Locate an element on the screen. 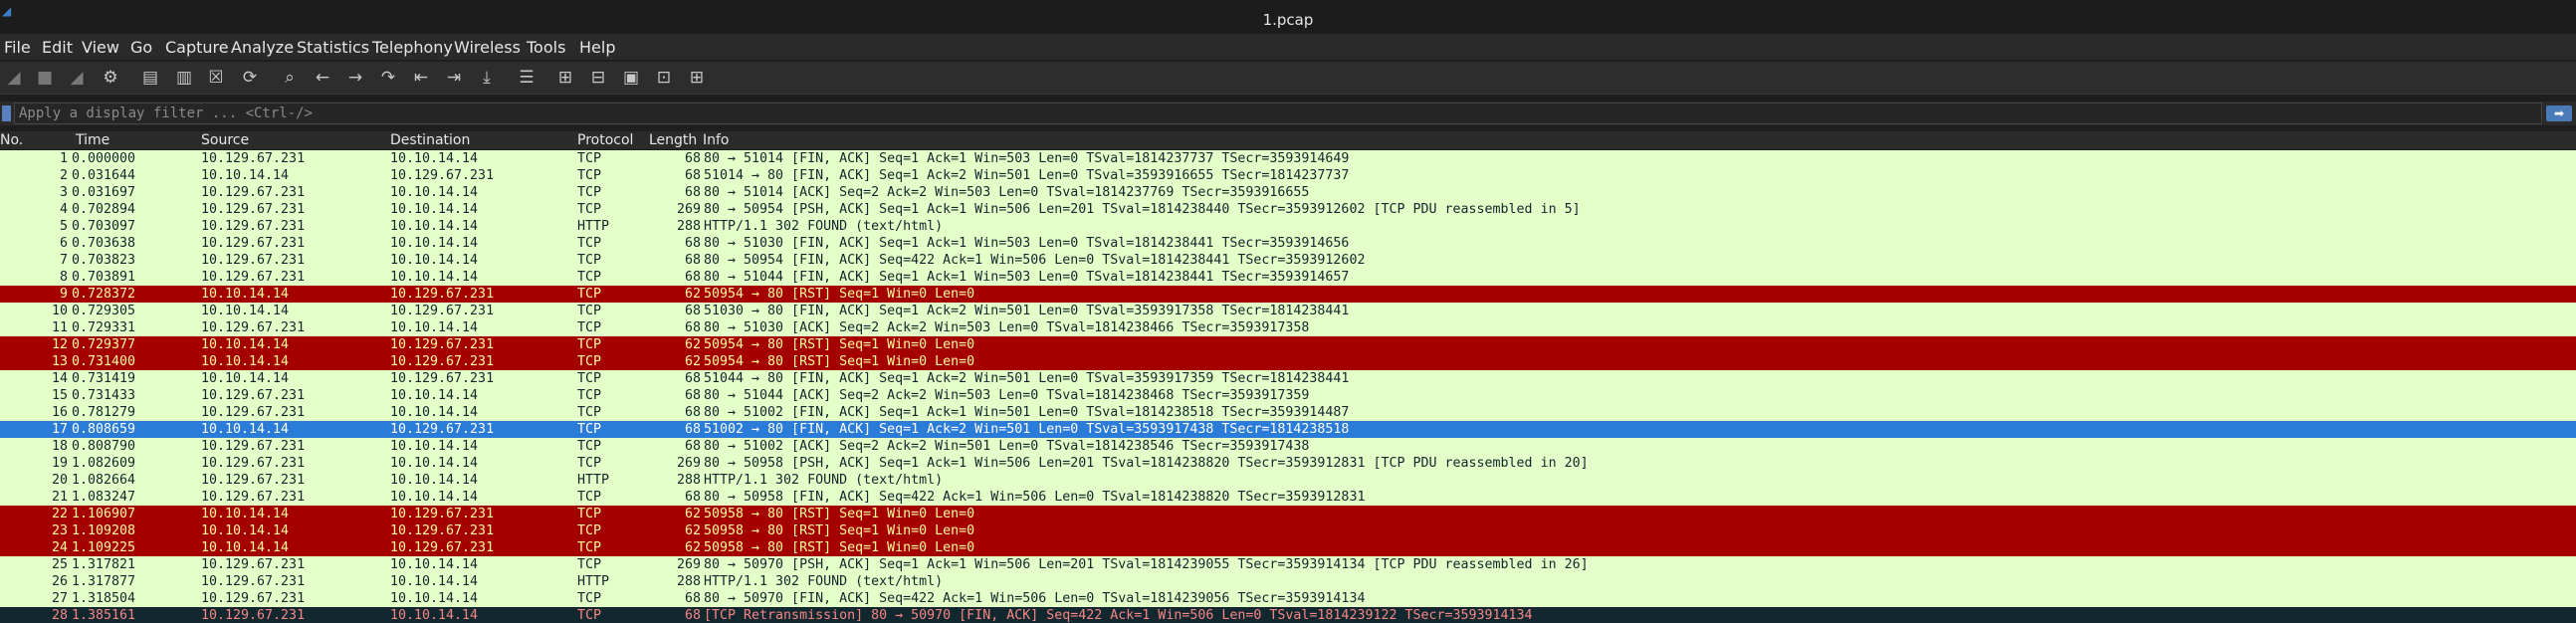  apply-filter-button: ➡ is located at coordinates (2559, 113).